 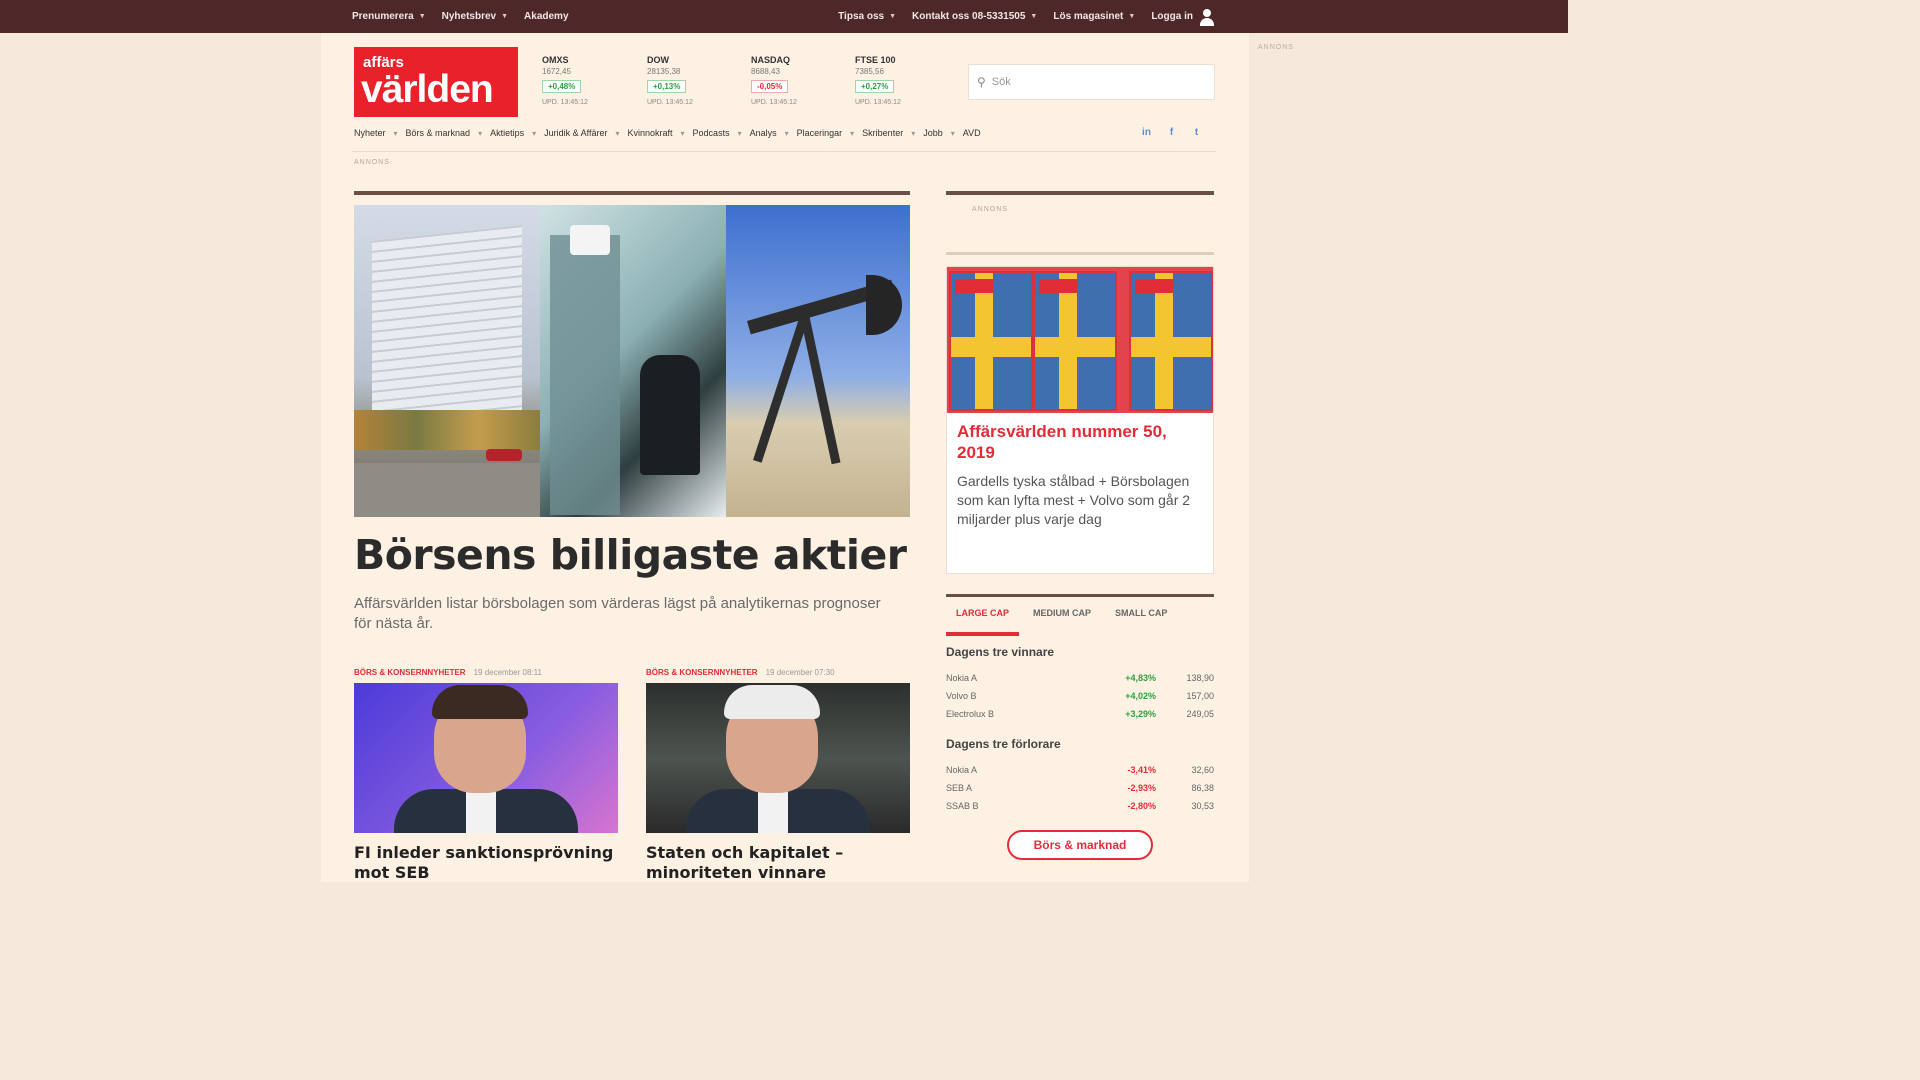 I want to click on search-box: ⚲, so click(x=1091, y=82).